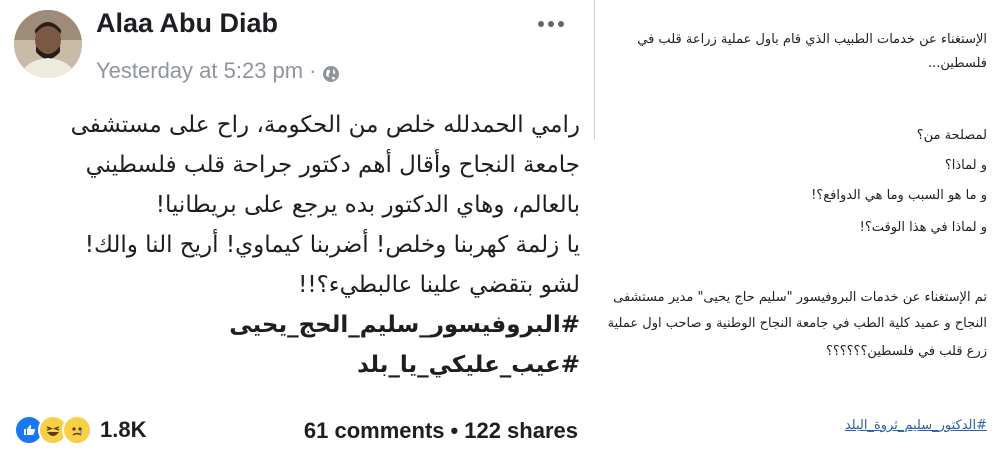 The image size is (999, 460). I want to click on post-meta: Yesterday at 5:23 pm ·, so click(218, 71).